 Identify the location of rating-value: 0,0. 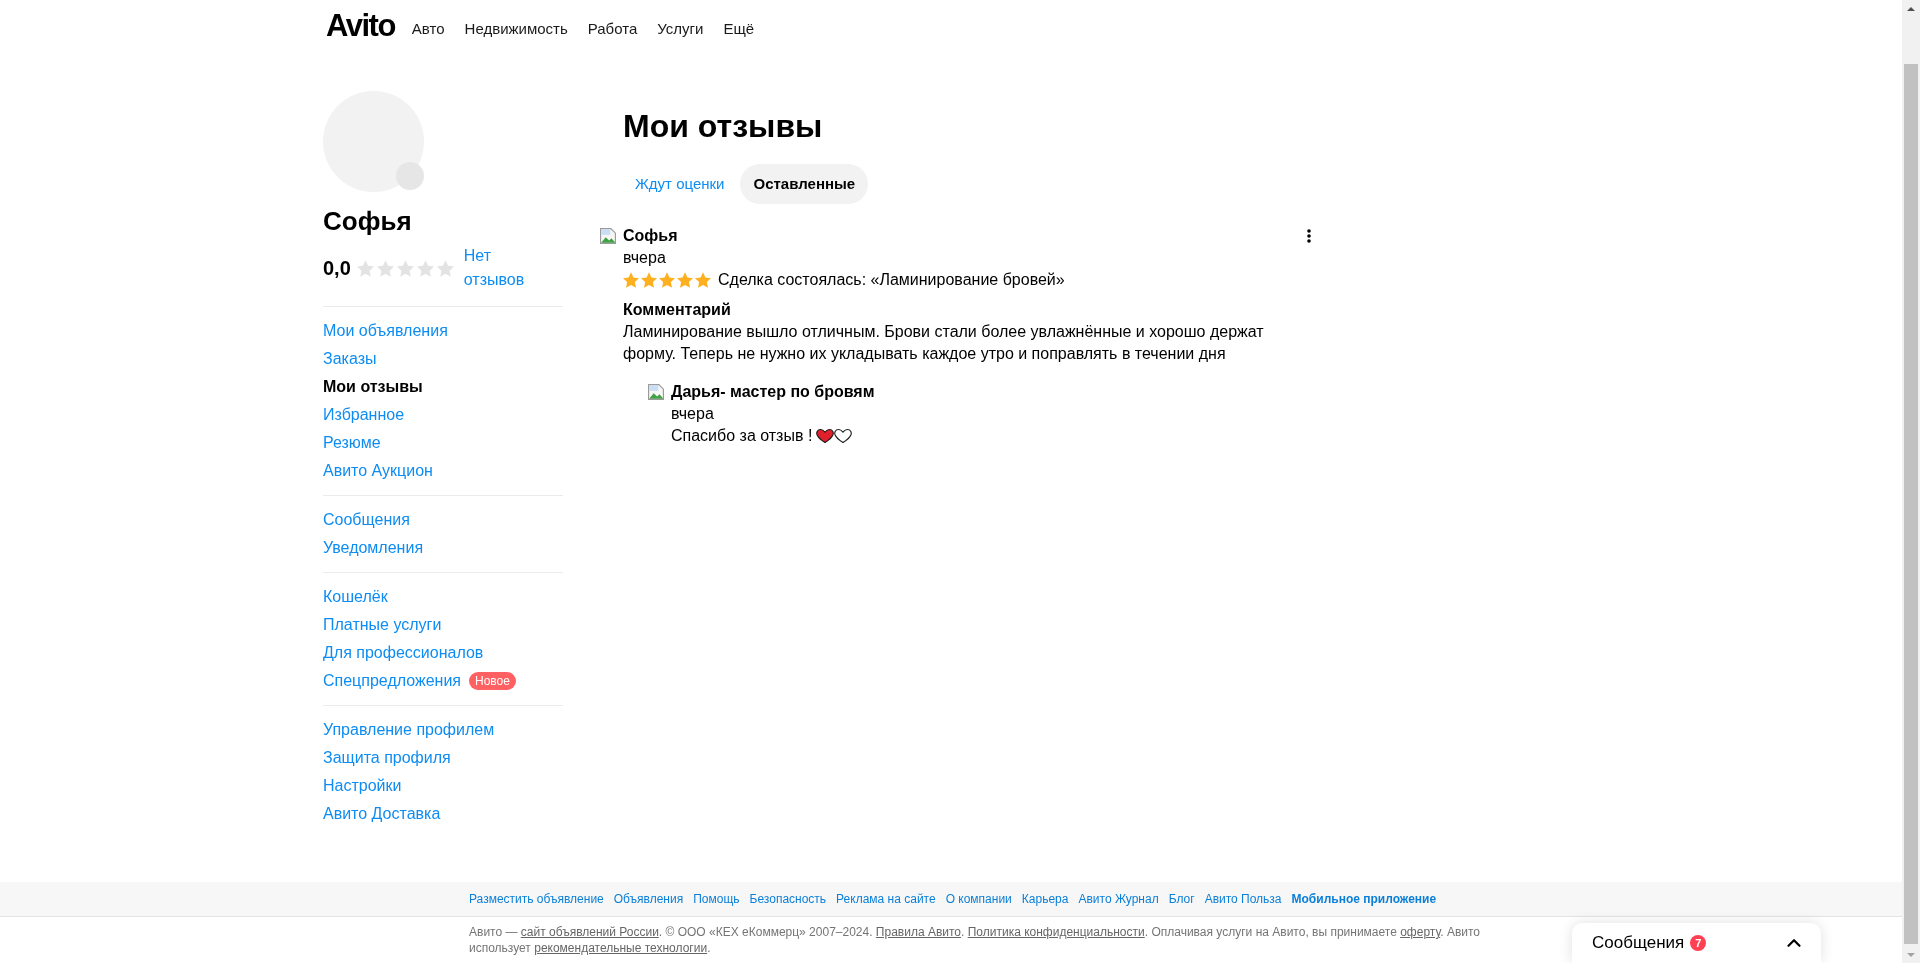
(337, 268).